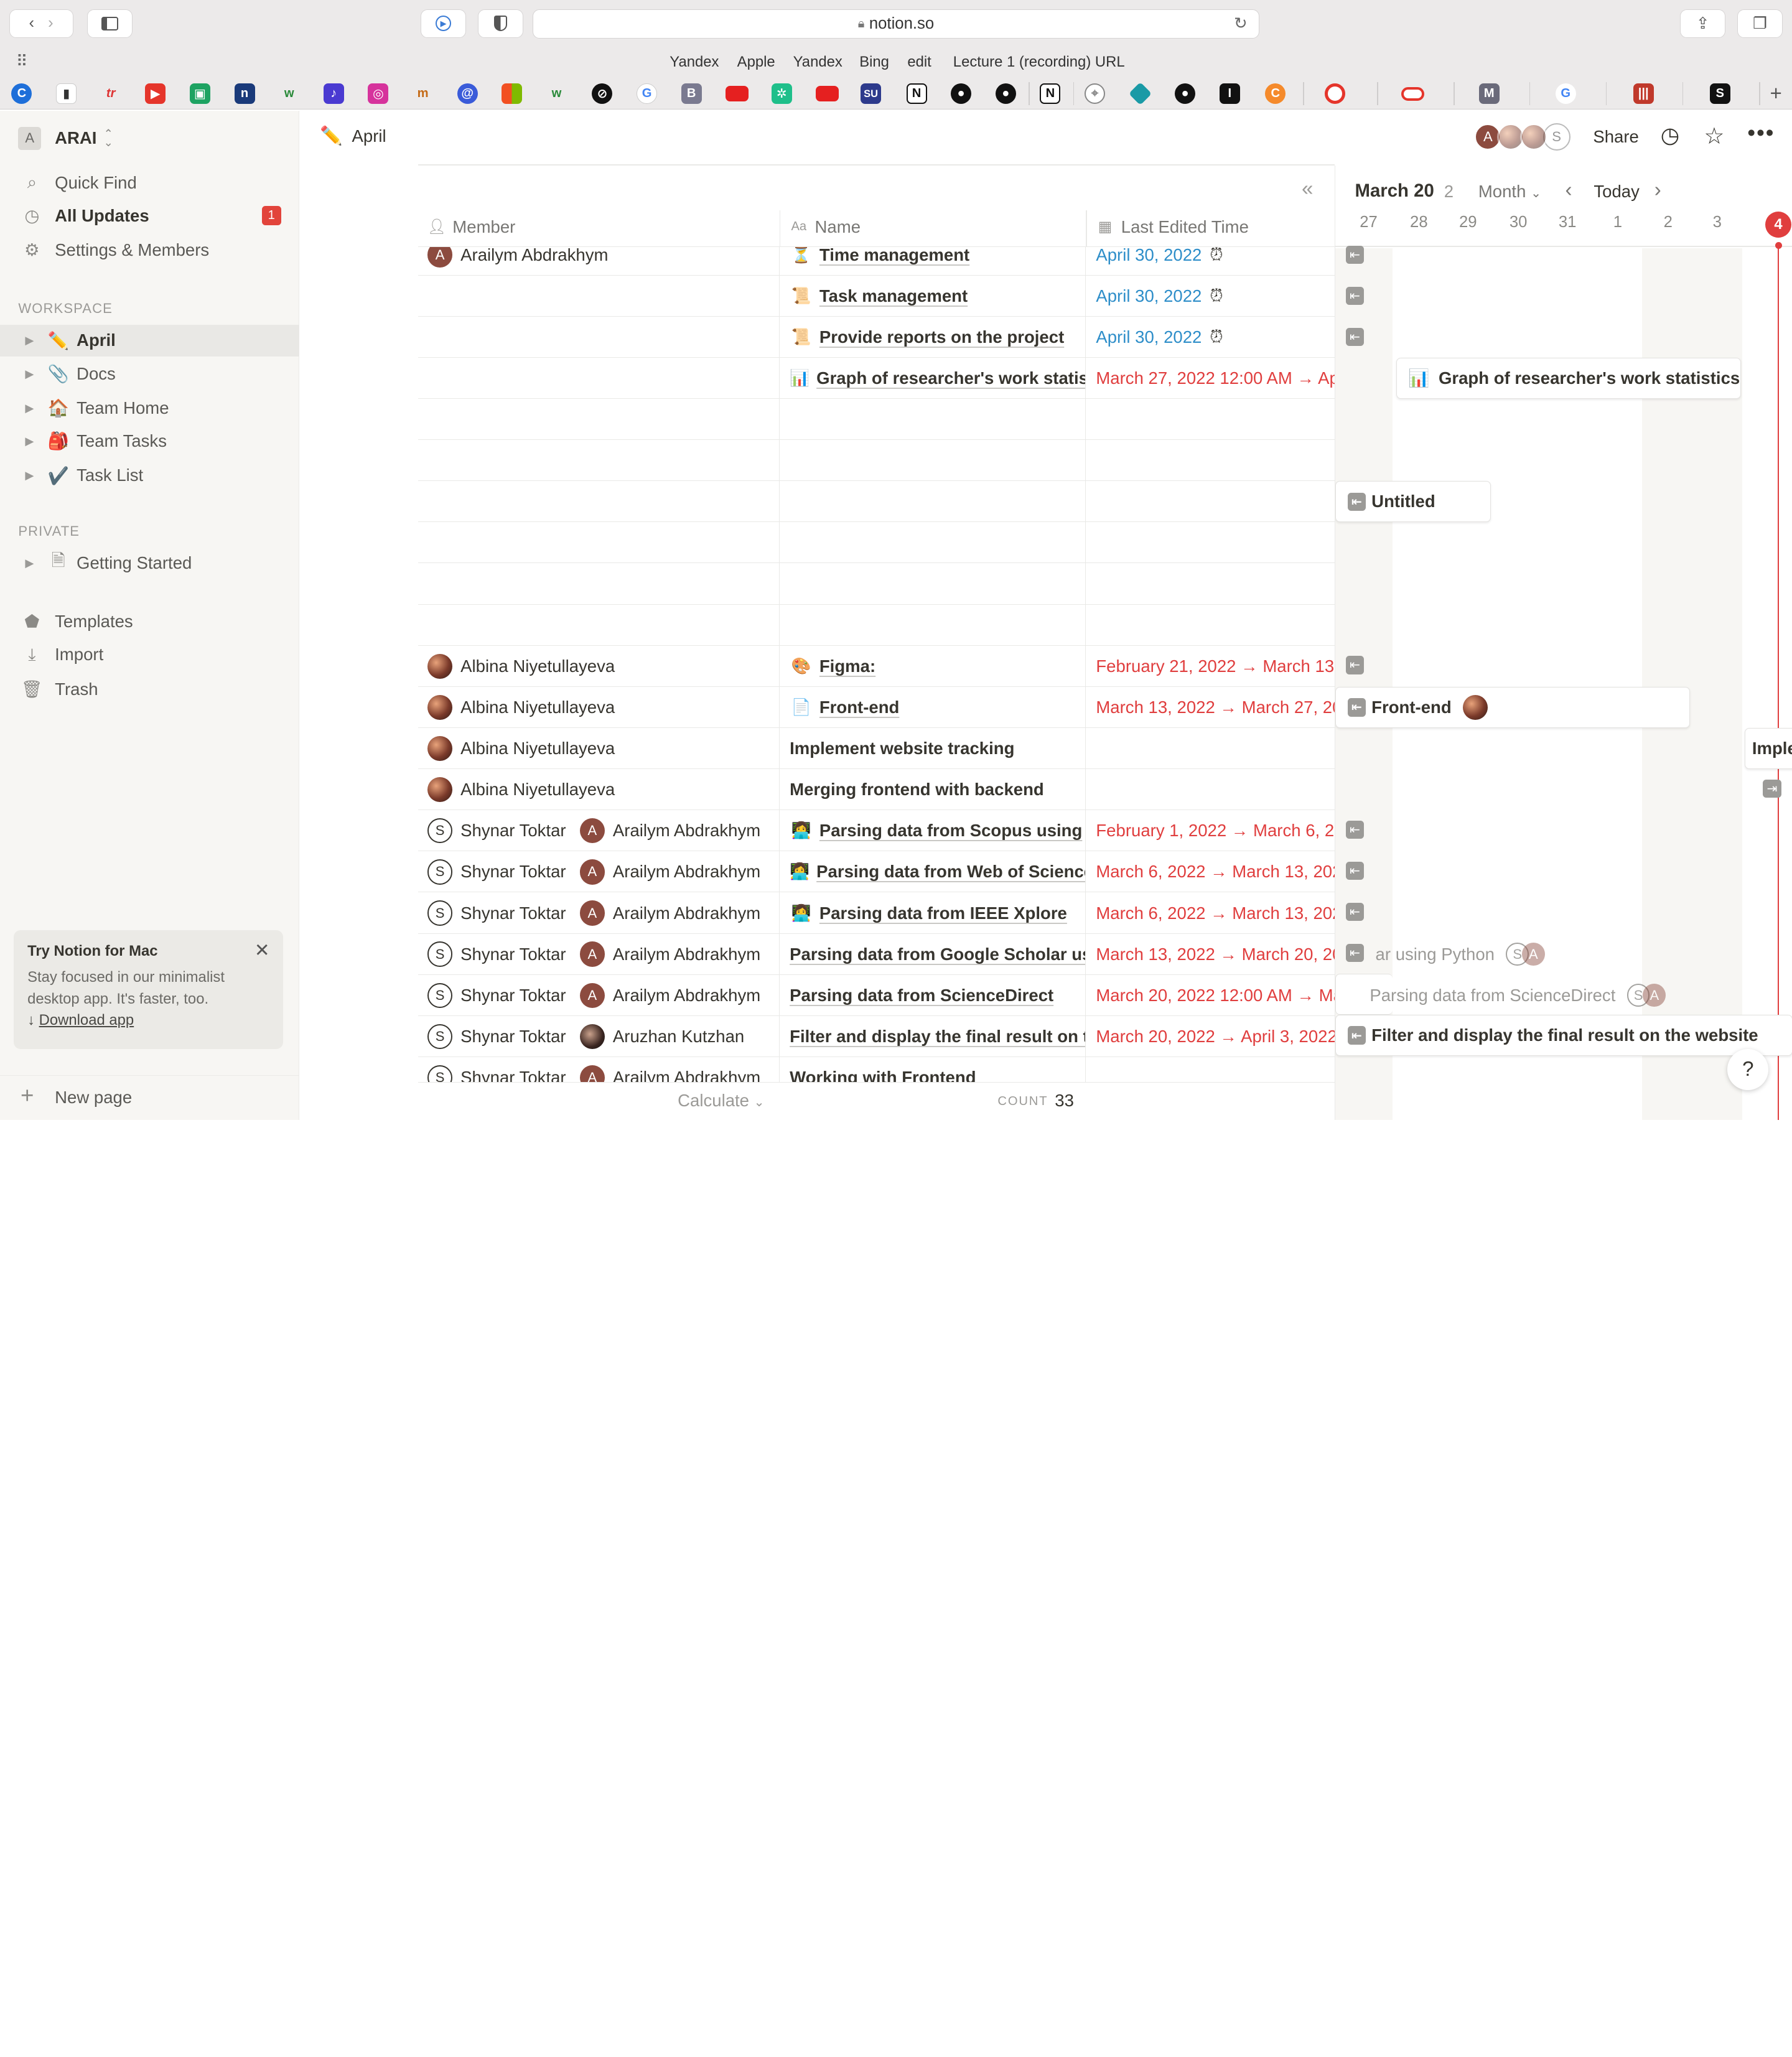  What do you see at coordinates (149, 563) in the screenshot?
I see `sidebar-item-getting-started: ▶ 🗎 Getting Started` at bounding box center [149, 563].